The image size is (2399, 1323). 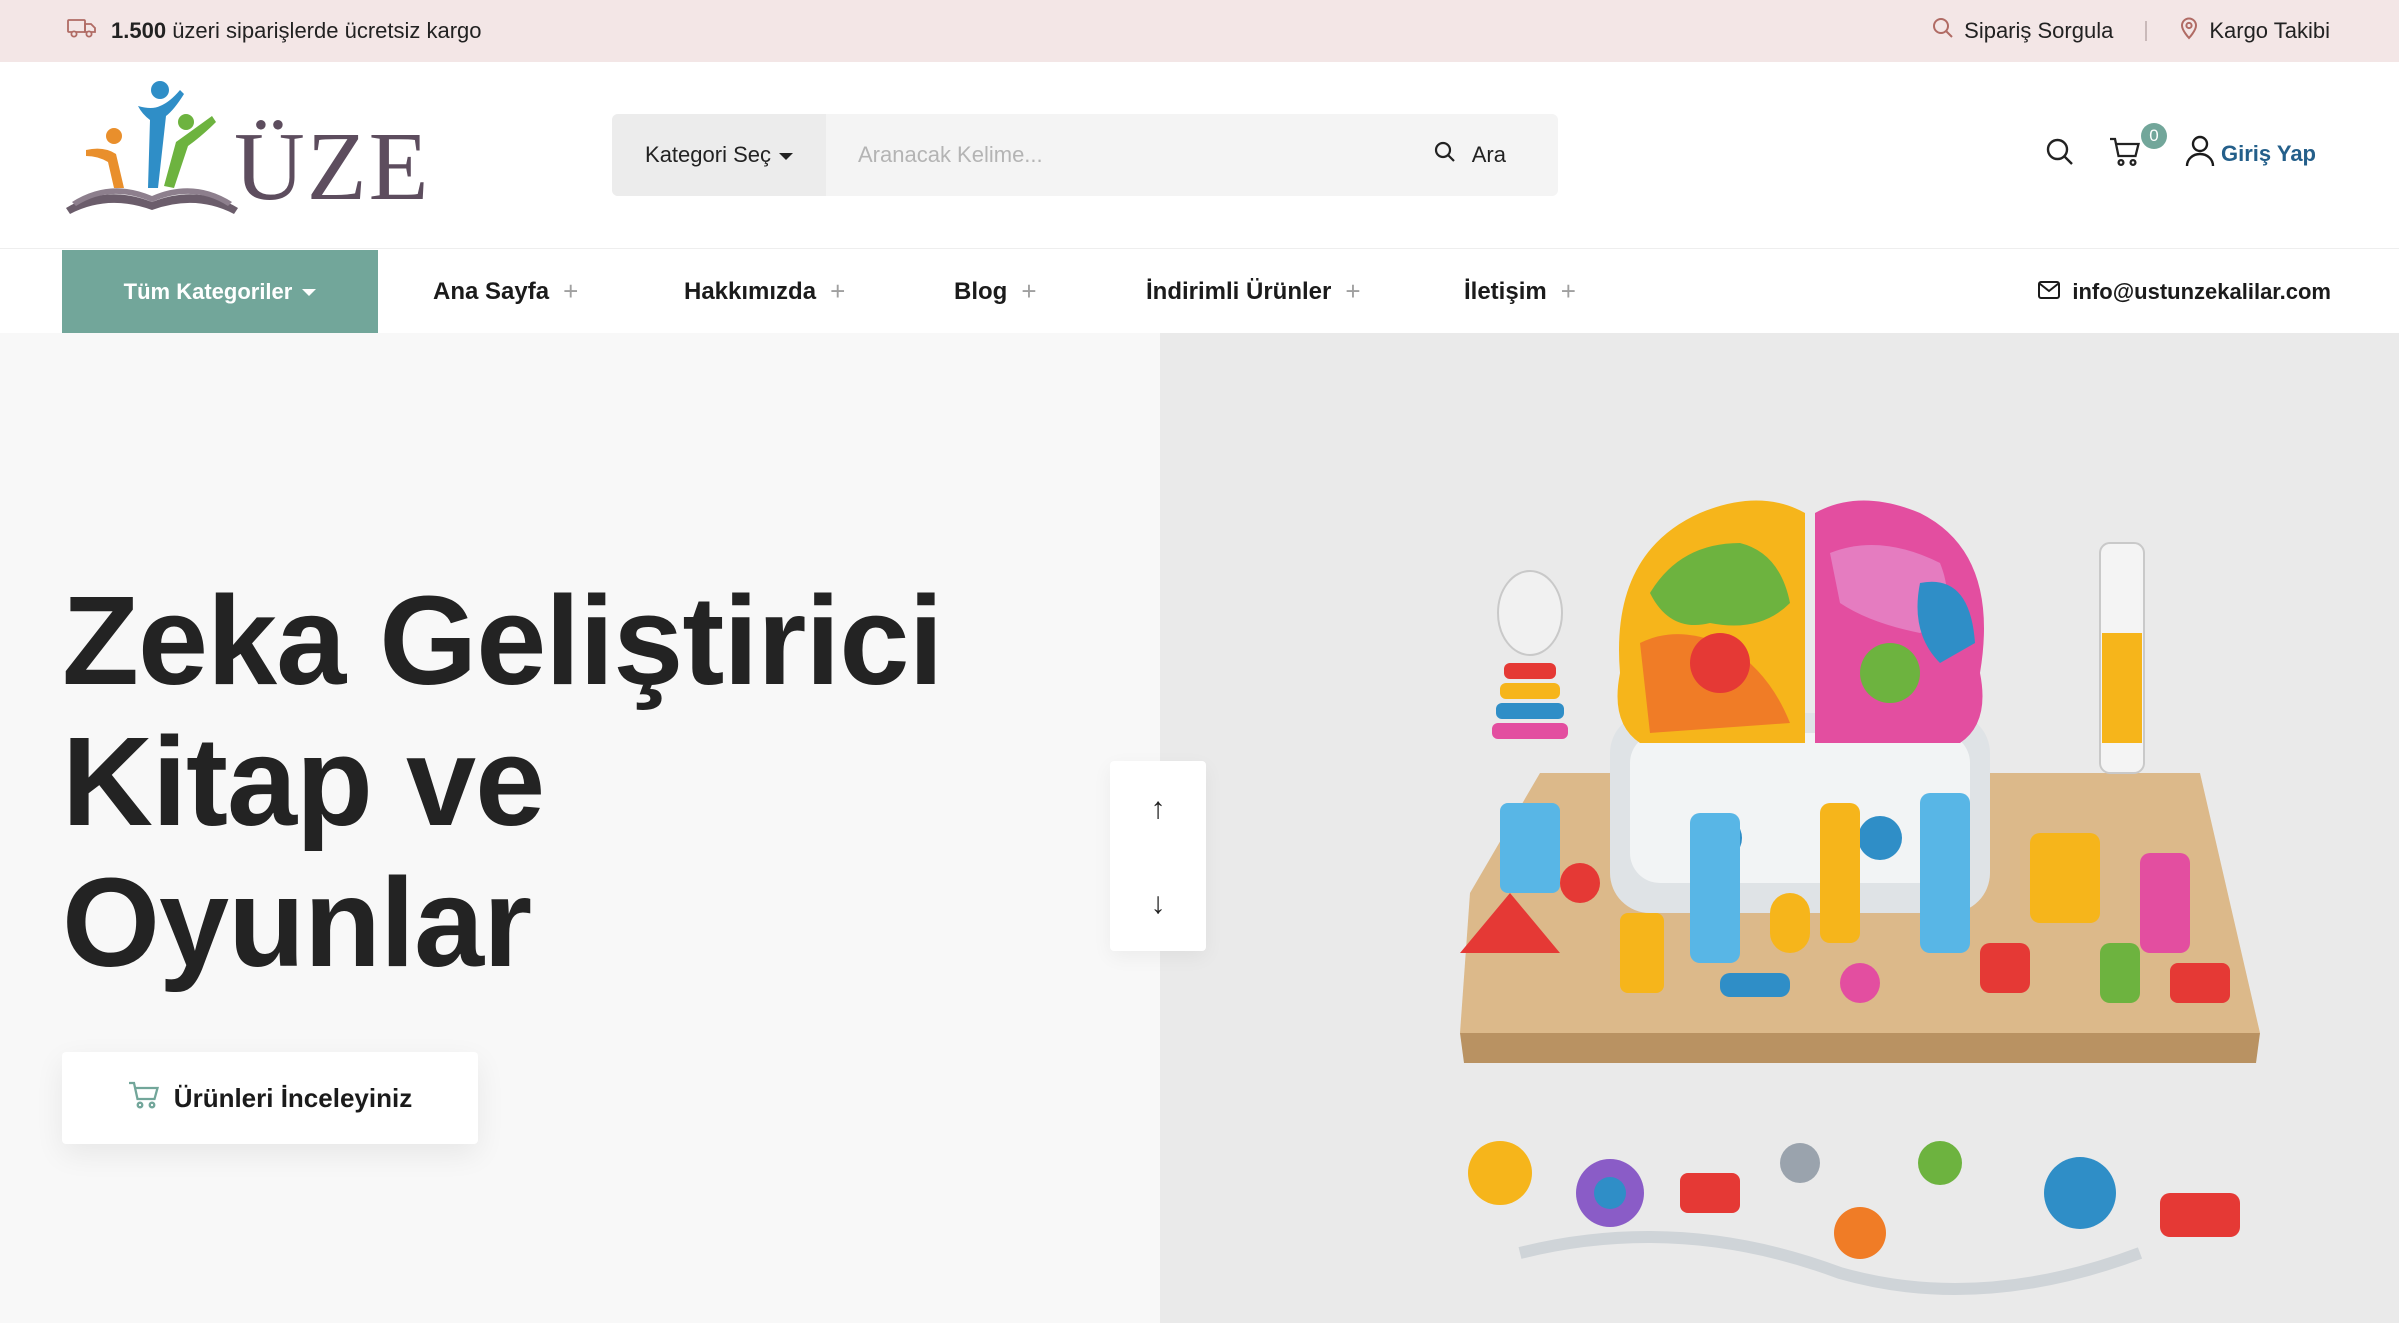 I want to click on all-categories-button: Tüm Kategoriler, so click(x=220, y=291).